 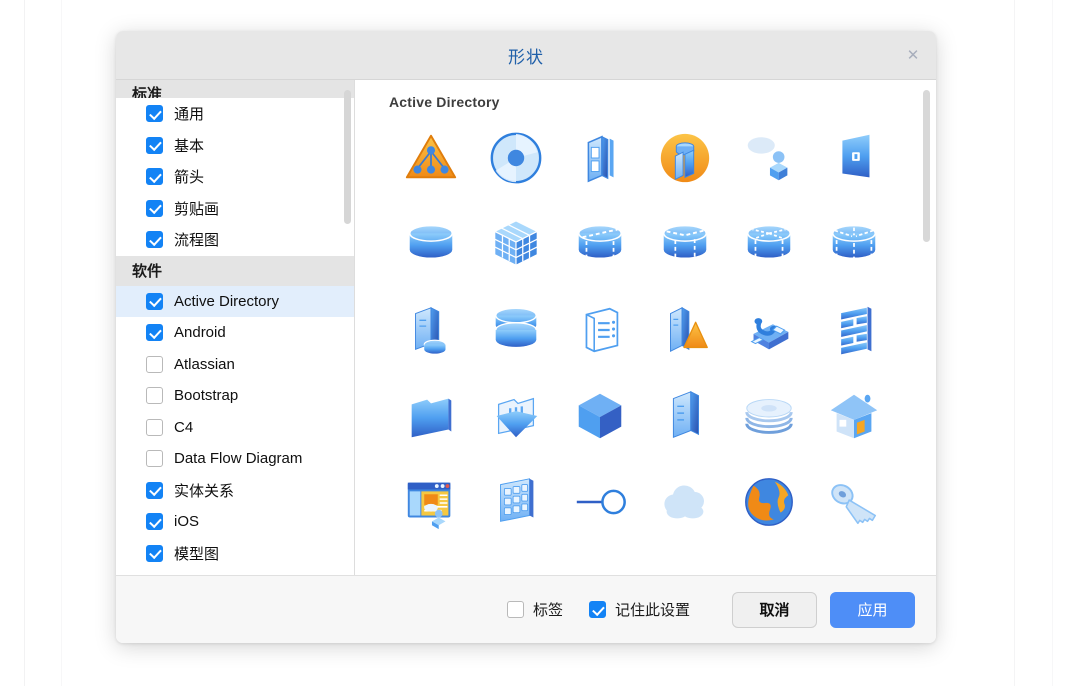 I want to click on database-icon, so click(x=516, y=330).